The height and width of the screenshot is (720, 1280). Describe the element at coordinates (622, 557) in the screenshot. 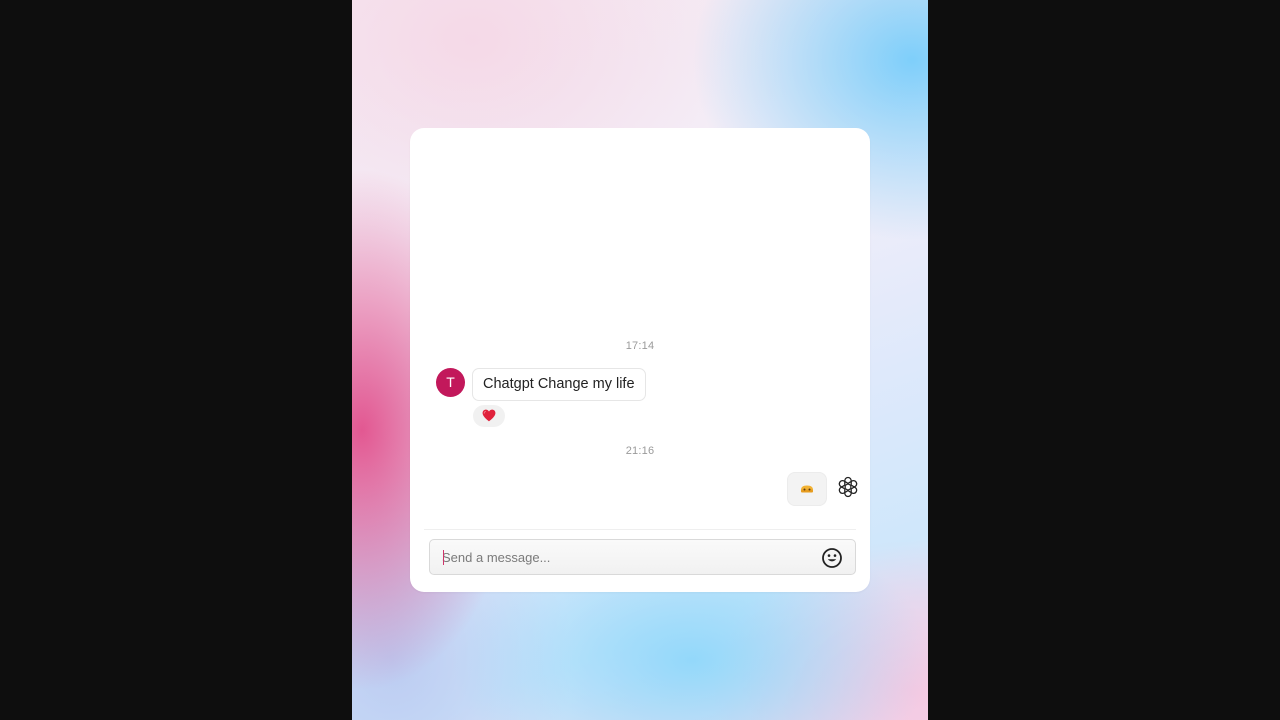

I see `message-input` at that location.